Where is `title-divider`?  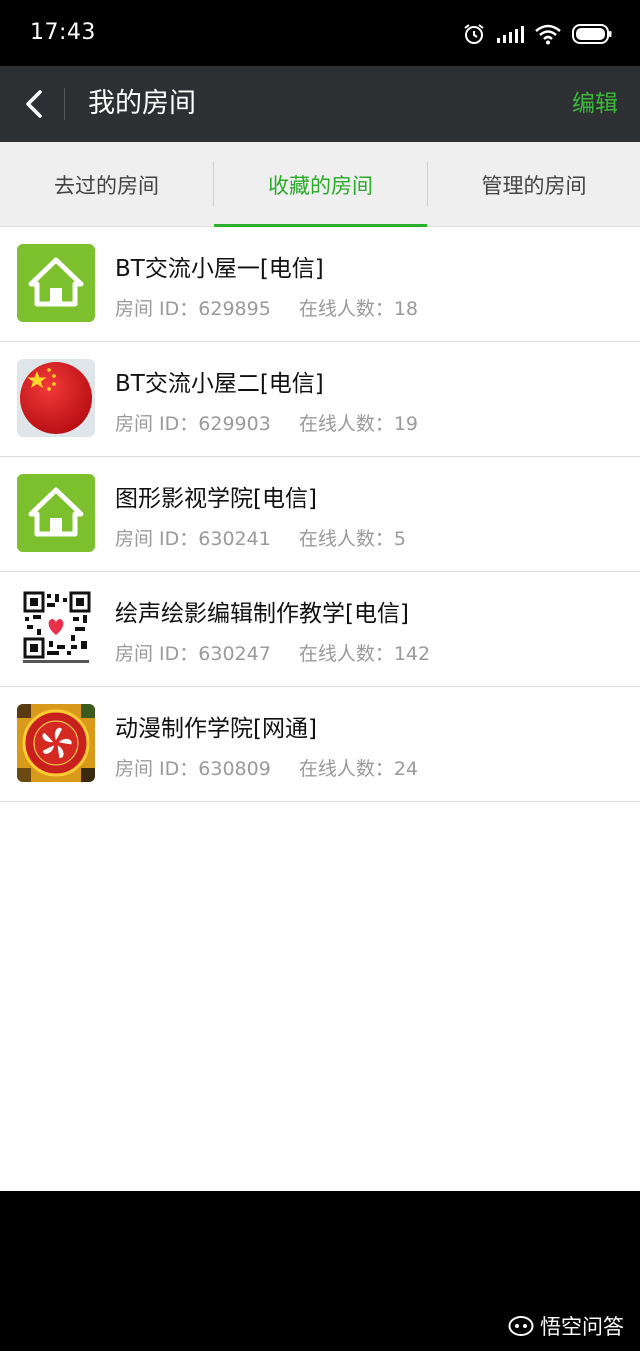
title-divider is located at coordinates (64, 104).